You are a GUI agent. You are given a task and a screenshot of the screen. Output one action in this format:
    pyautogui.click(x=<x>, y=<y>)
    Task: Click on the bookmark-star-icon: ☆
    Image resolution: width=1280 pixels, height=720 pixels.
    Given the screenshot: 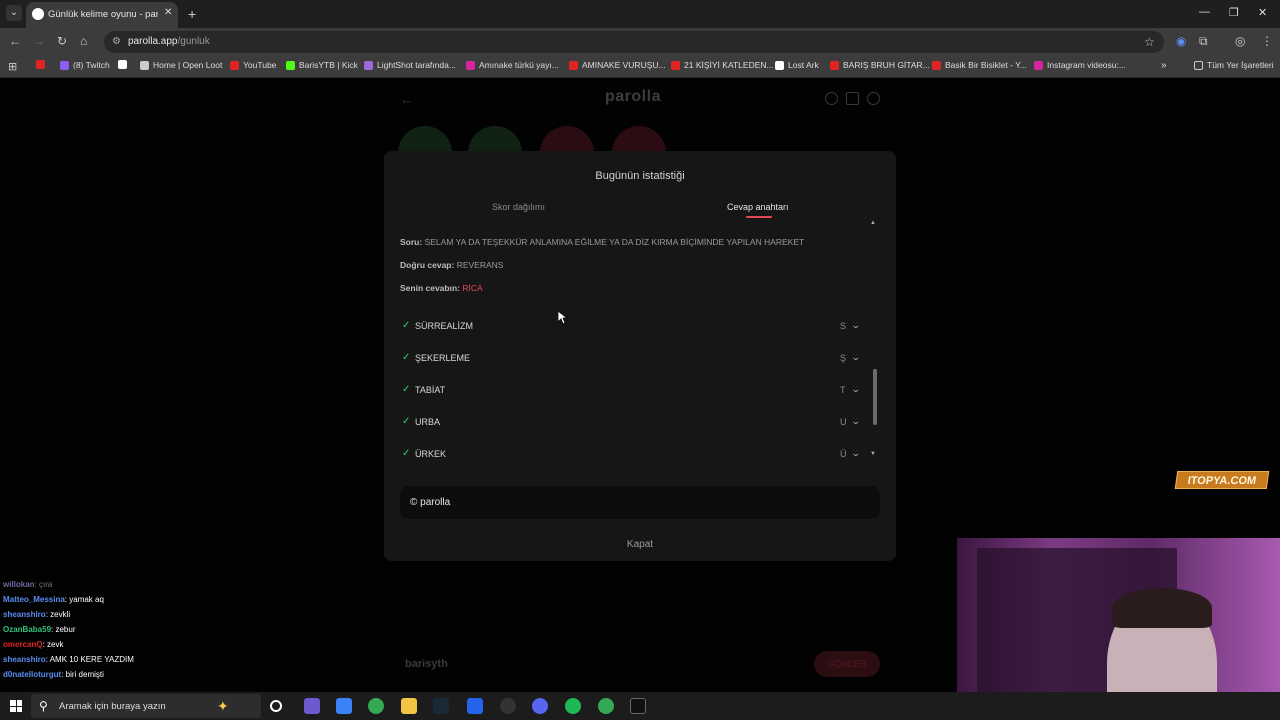 What is the action you would take?
    pyautogui.click(x=1149, y=42)
    